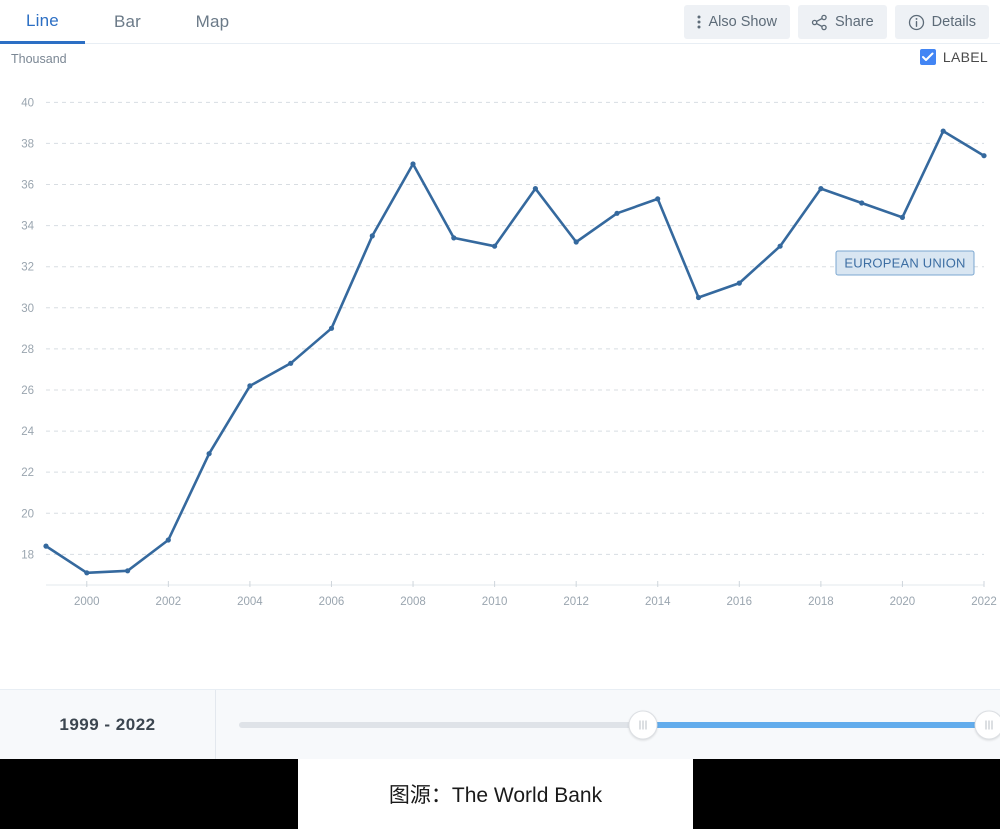 This screenshot has height=834, width=1000. I want to click on tab-map: Map, so click(212, 22).